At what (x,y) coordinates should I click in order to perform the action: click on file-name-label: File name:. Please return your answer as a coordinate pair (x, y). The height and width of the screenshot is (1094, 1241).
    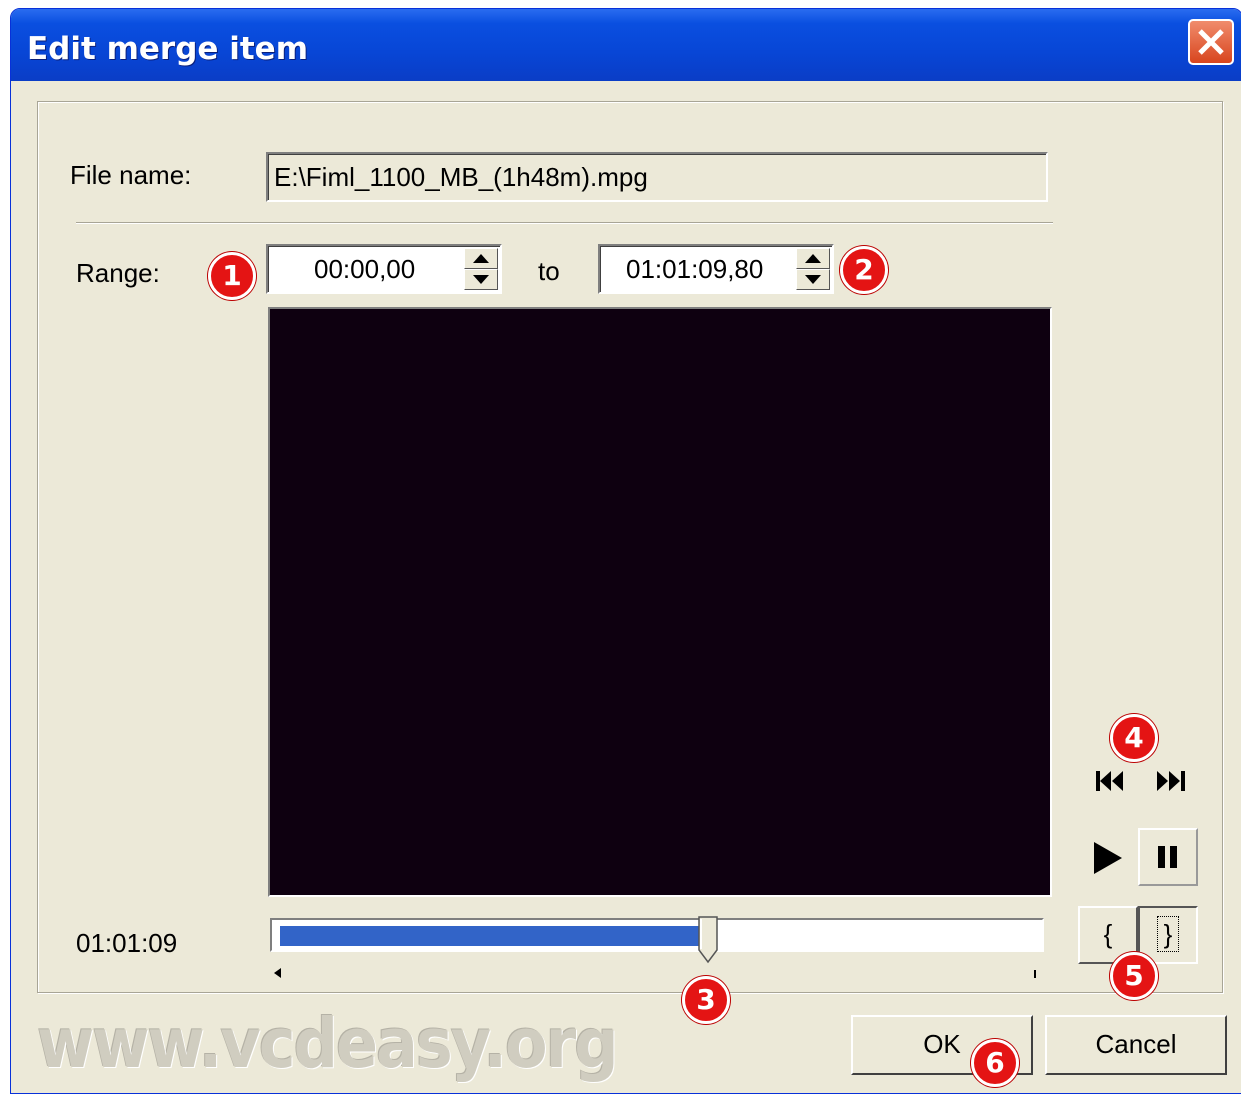
    Looking at the image, I should click on (131, 175).